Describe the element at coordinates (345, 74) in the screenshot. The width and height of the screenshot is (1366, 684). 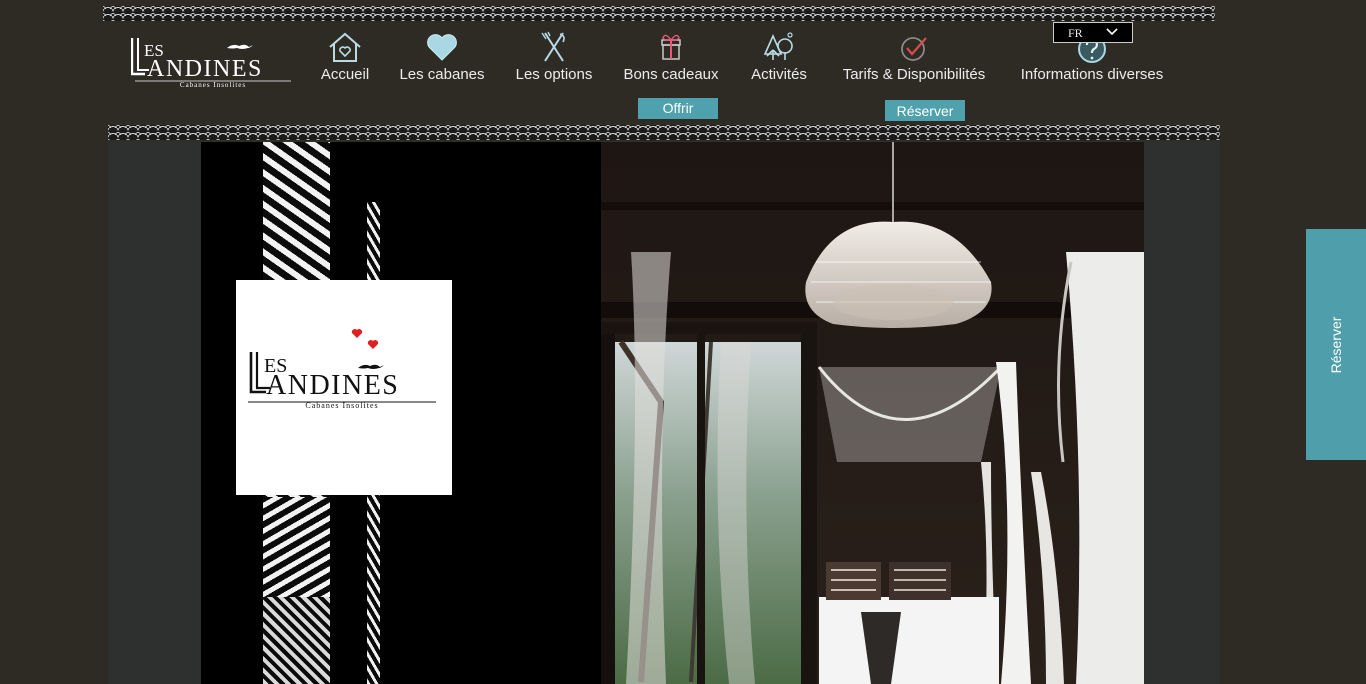
I see `nav-accueil-label: Accueil` at that location.